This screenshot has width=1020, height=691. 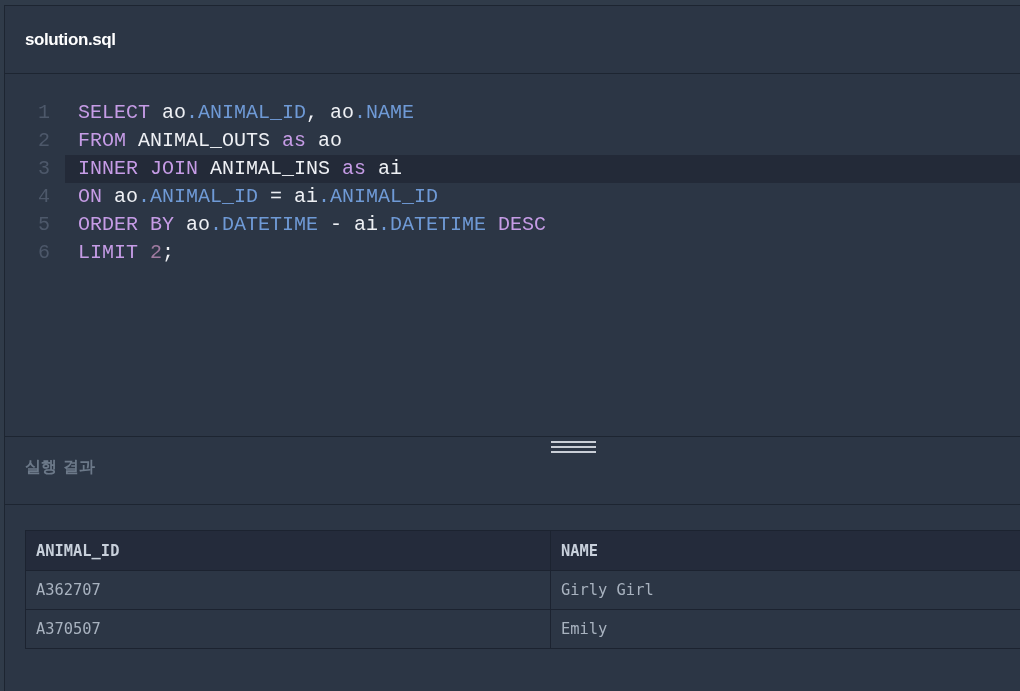 What do you see at coordinates (573, 447) in the screenshot?
I see `drag-handle-icon` at bounding box center [573, 447].